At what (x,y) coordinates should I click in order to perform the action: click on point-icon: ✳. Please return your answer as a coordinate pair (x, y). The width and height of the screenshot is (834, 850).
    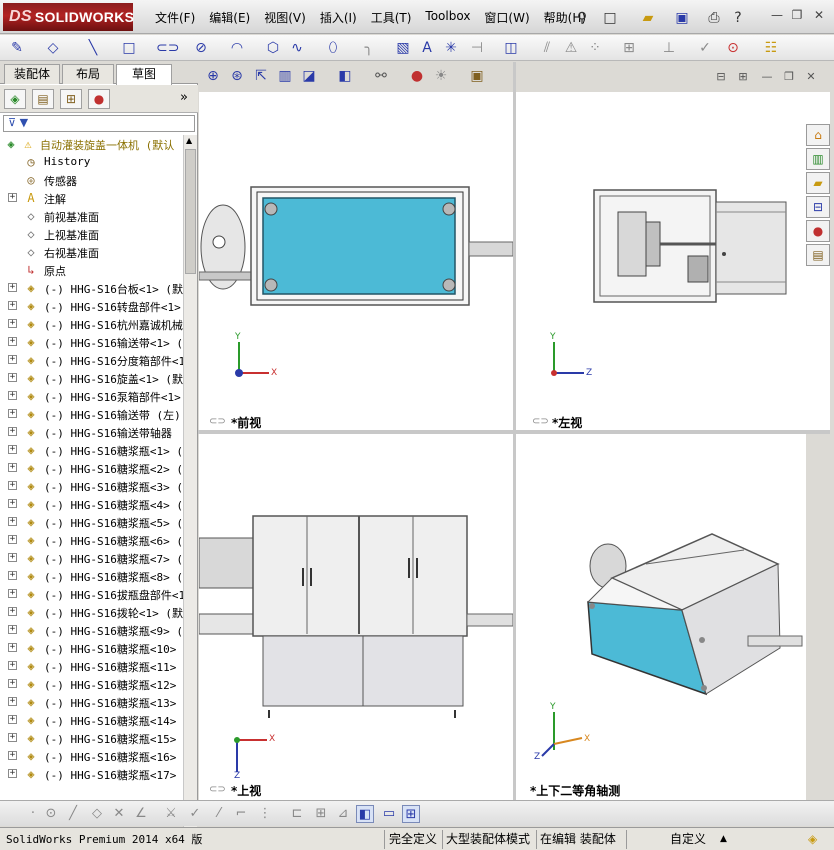
    Looking at the image, I should click on (451, 48).